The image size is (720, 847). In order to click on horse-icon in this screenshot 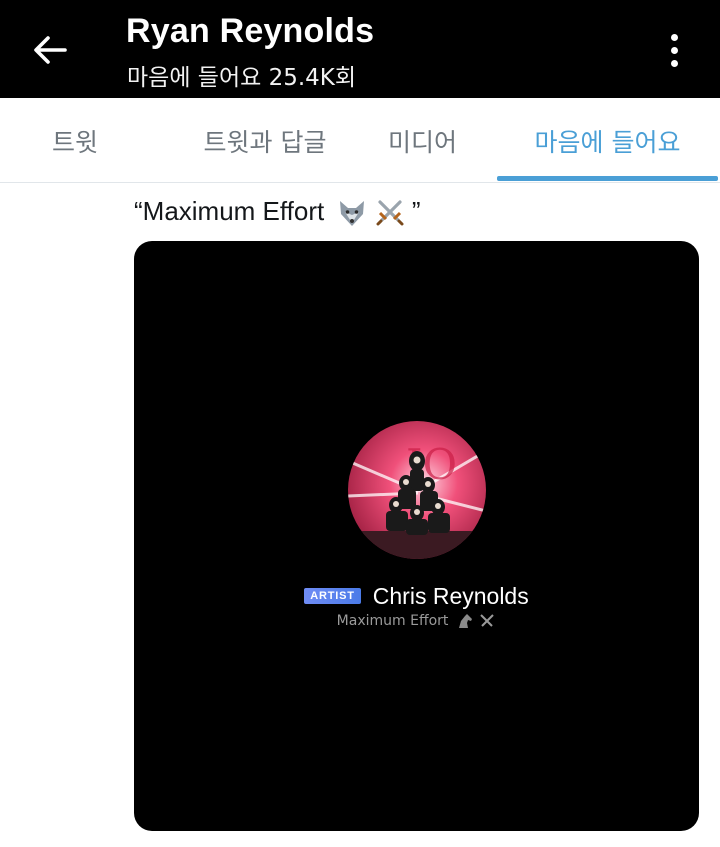, I will do `click(465, 621)`.